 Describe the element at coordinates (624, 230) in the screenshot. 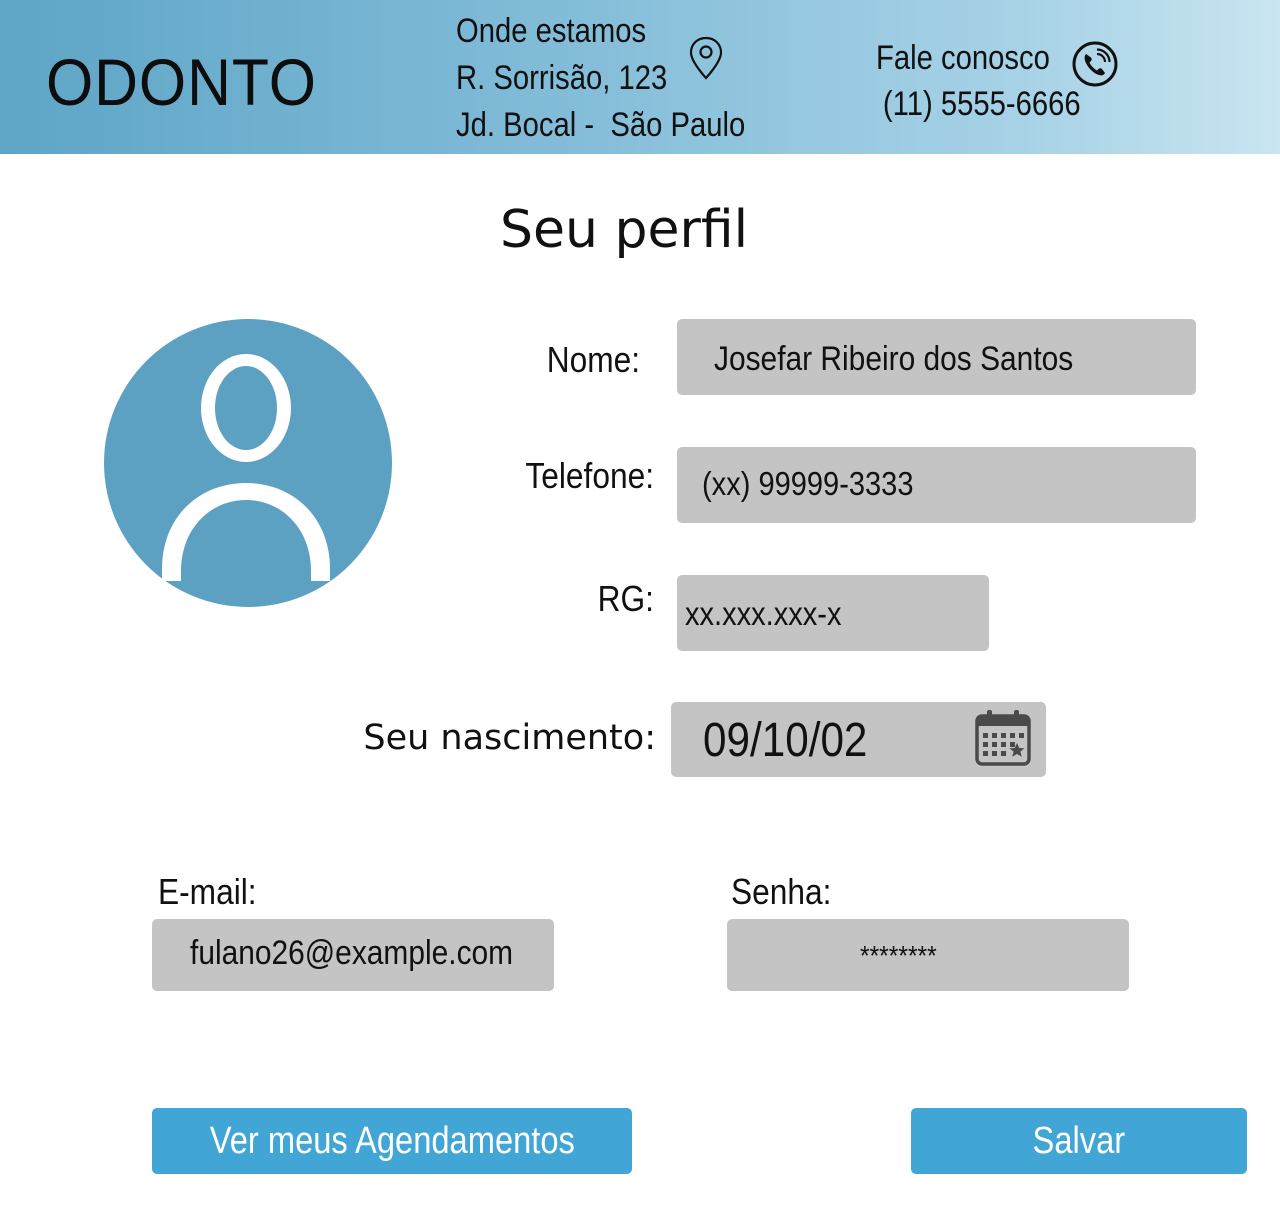

I see `page-title: Seu perfil` at that location.